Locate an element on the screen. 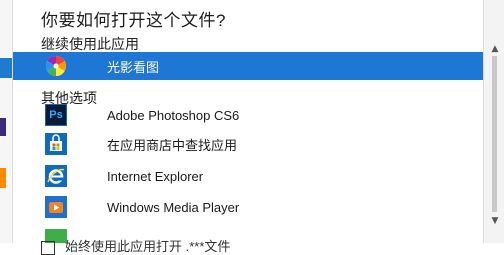 The image size is (504, 255). scroll-down-icon: ▼ is located at coordinates (495, 221).